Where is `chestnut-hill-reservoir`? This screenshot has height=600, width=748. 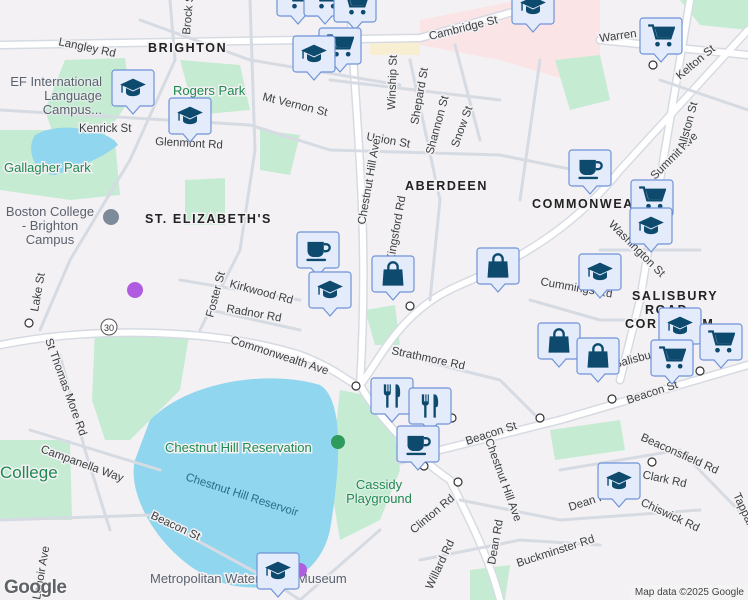 chestnut-hill-reservoir is located at coordinates (236, 483).